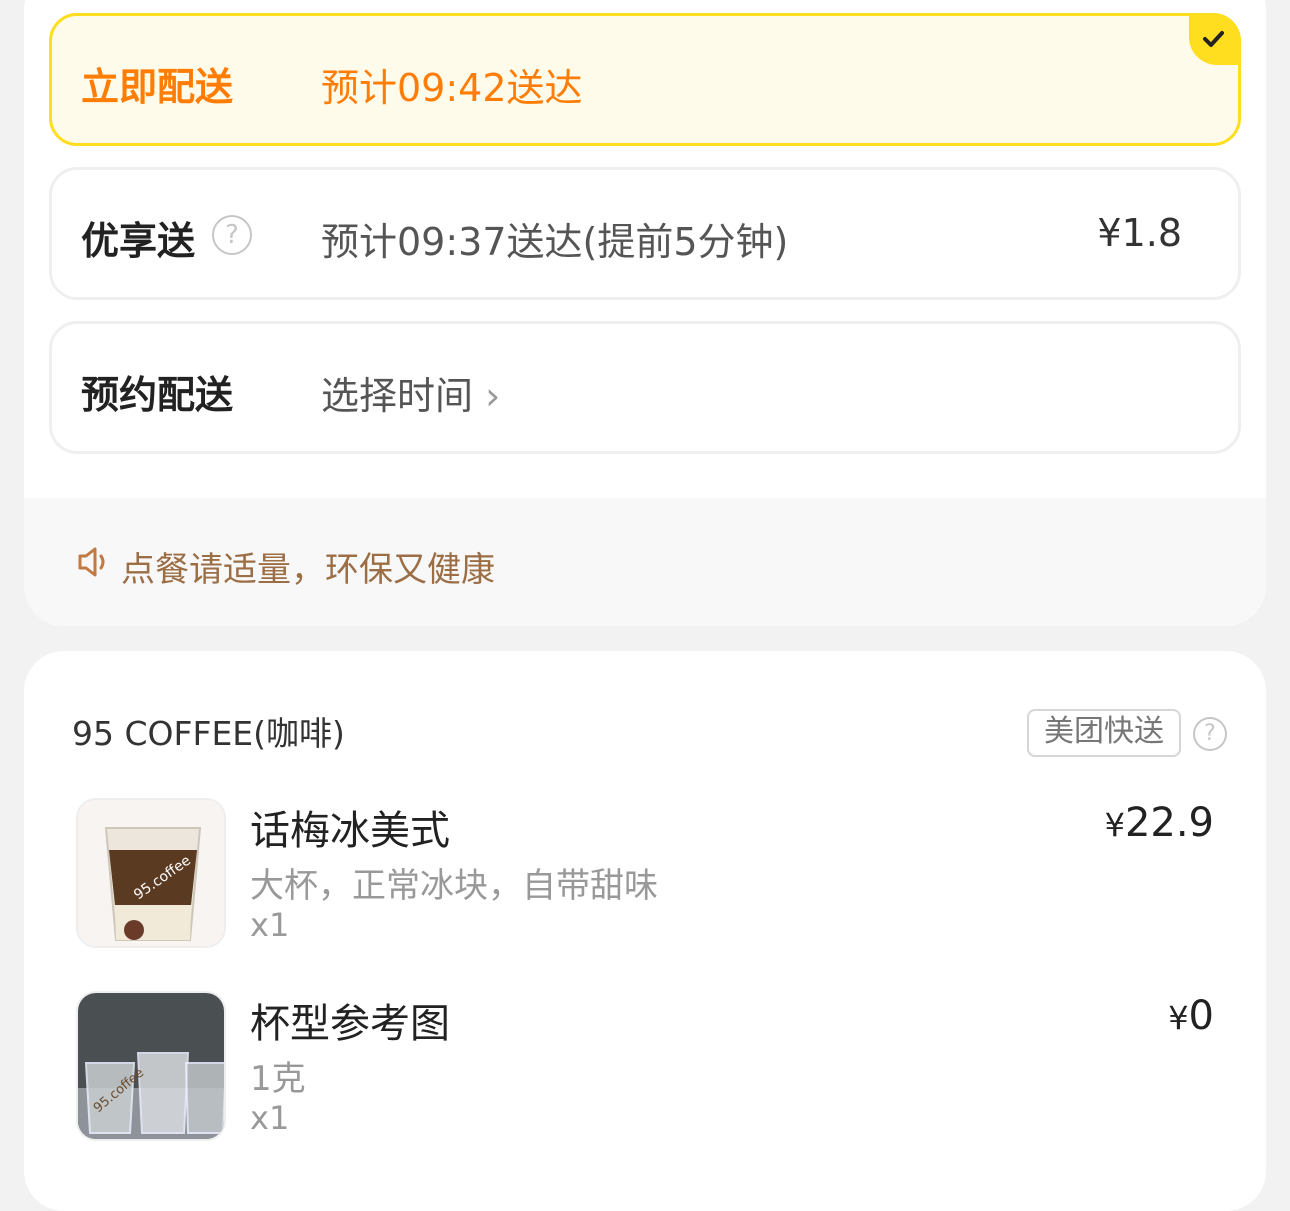 This screenshot has height=1211, width=1290. Describe the element at coordinates (91, 562) in the screenshot. I see `speaker-icon` at that location.